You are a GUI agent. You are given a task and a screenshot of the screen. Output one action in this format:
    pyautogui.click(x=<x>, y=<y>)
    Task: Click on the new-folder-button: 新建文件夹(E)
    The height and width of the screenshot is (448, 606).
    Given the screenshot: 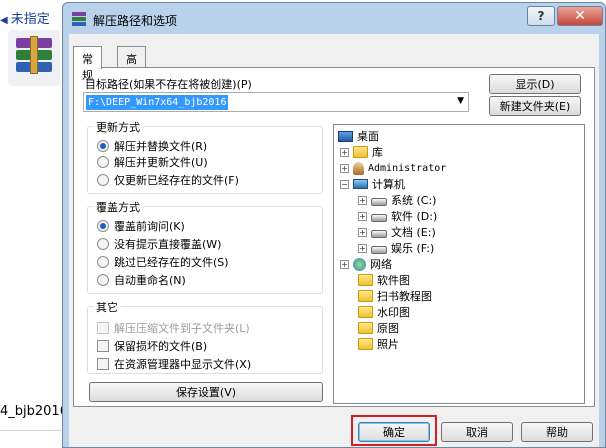 What is the action you would take?
    pyautogui.click(x=535, y=106)
    